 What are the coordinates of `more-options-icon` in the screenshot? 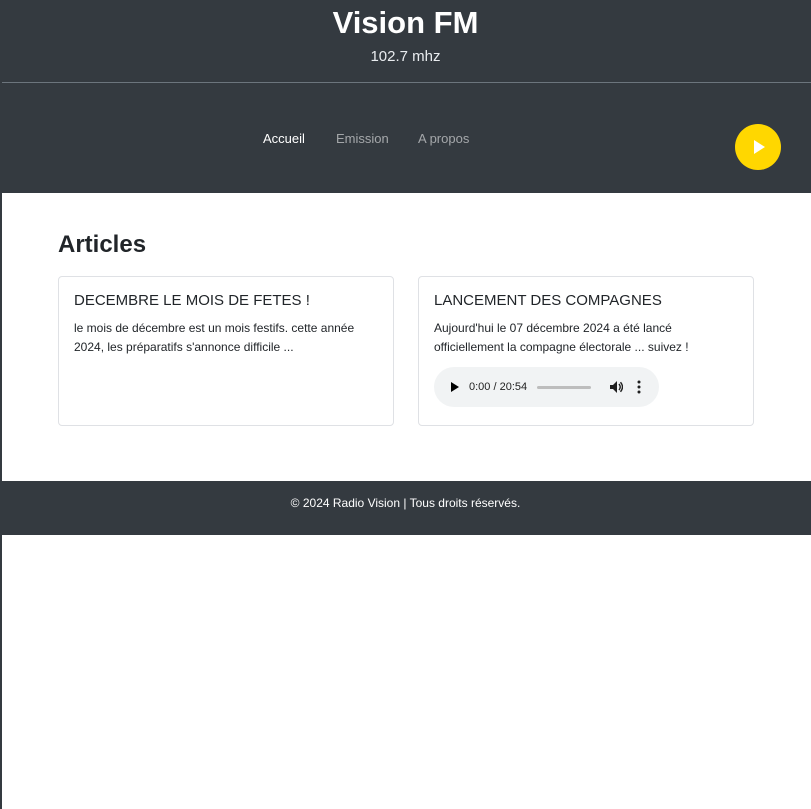 It's located at (639, 387).